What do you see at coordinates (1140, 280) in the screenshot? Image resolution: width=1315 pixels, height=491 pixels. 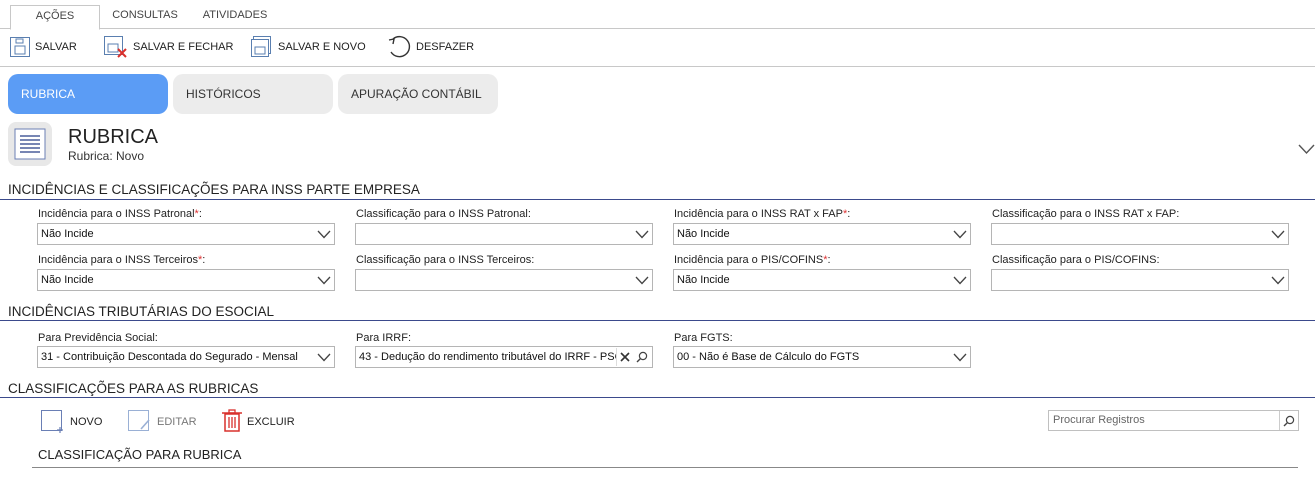 I see `class-pis-cofins-select` at bounding box center [1140, 280].